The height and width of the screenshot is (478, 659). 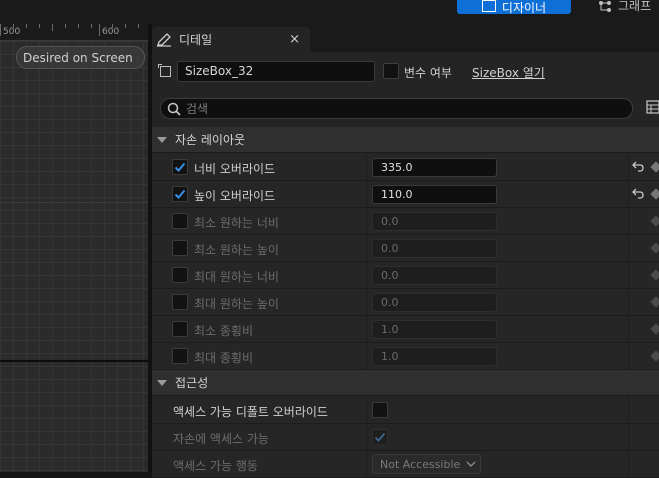 I want to click on width-override-checkbox, so click(x=180, y=167).